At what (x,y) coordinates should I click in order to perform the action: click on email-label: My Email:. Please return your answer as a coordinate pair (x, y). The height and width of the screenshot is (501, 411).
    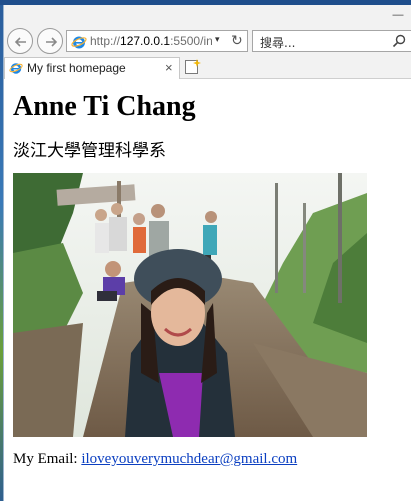
    Looking at the image, I should click on (47, 459).